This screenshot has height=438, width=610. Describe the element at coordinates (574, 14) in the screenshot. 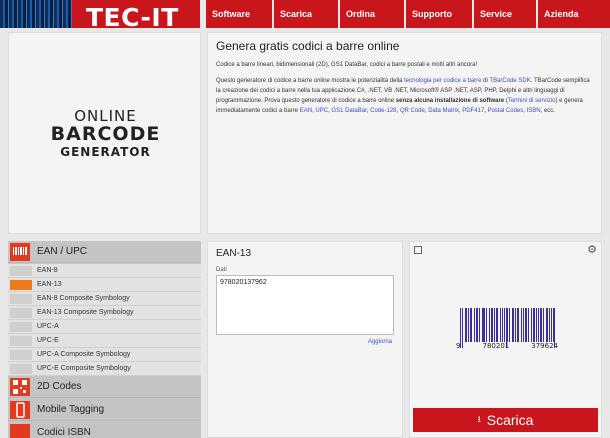

I see `nav-azienda: Azienda` at that location.